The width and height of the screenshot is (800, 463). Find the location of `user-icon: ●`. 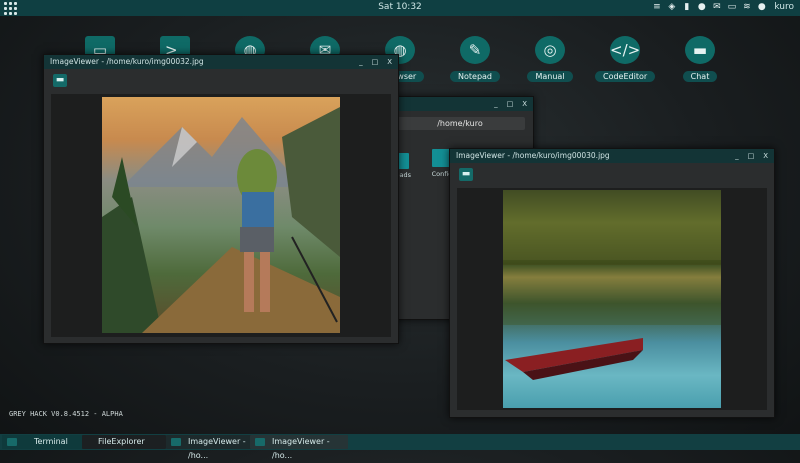

user-icon: ● is located at coordinates (761, 7).